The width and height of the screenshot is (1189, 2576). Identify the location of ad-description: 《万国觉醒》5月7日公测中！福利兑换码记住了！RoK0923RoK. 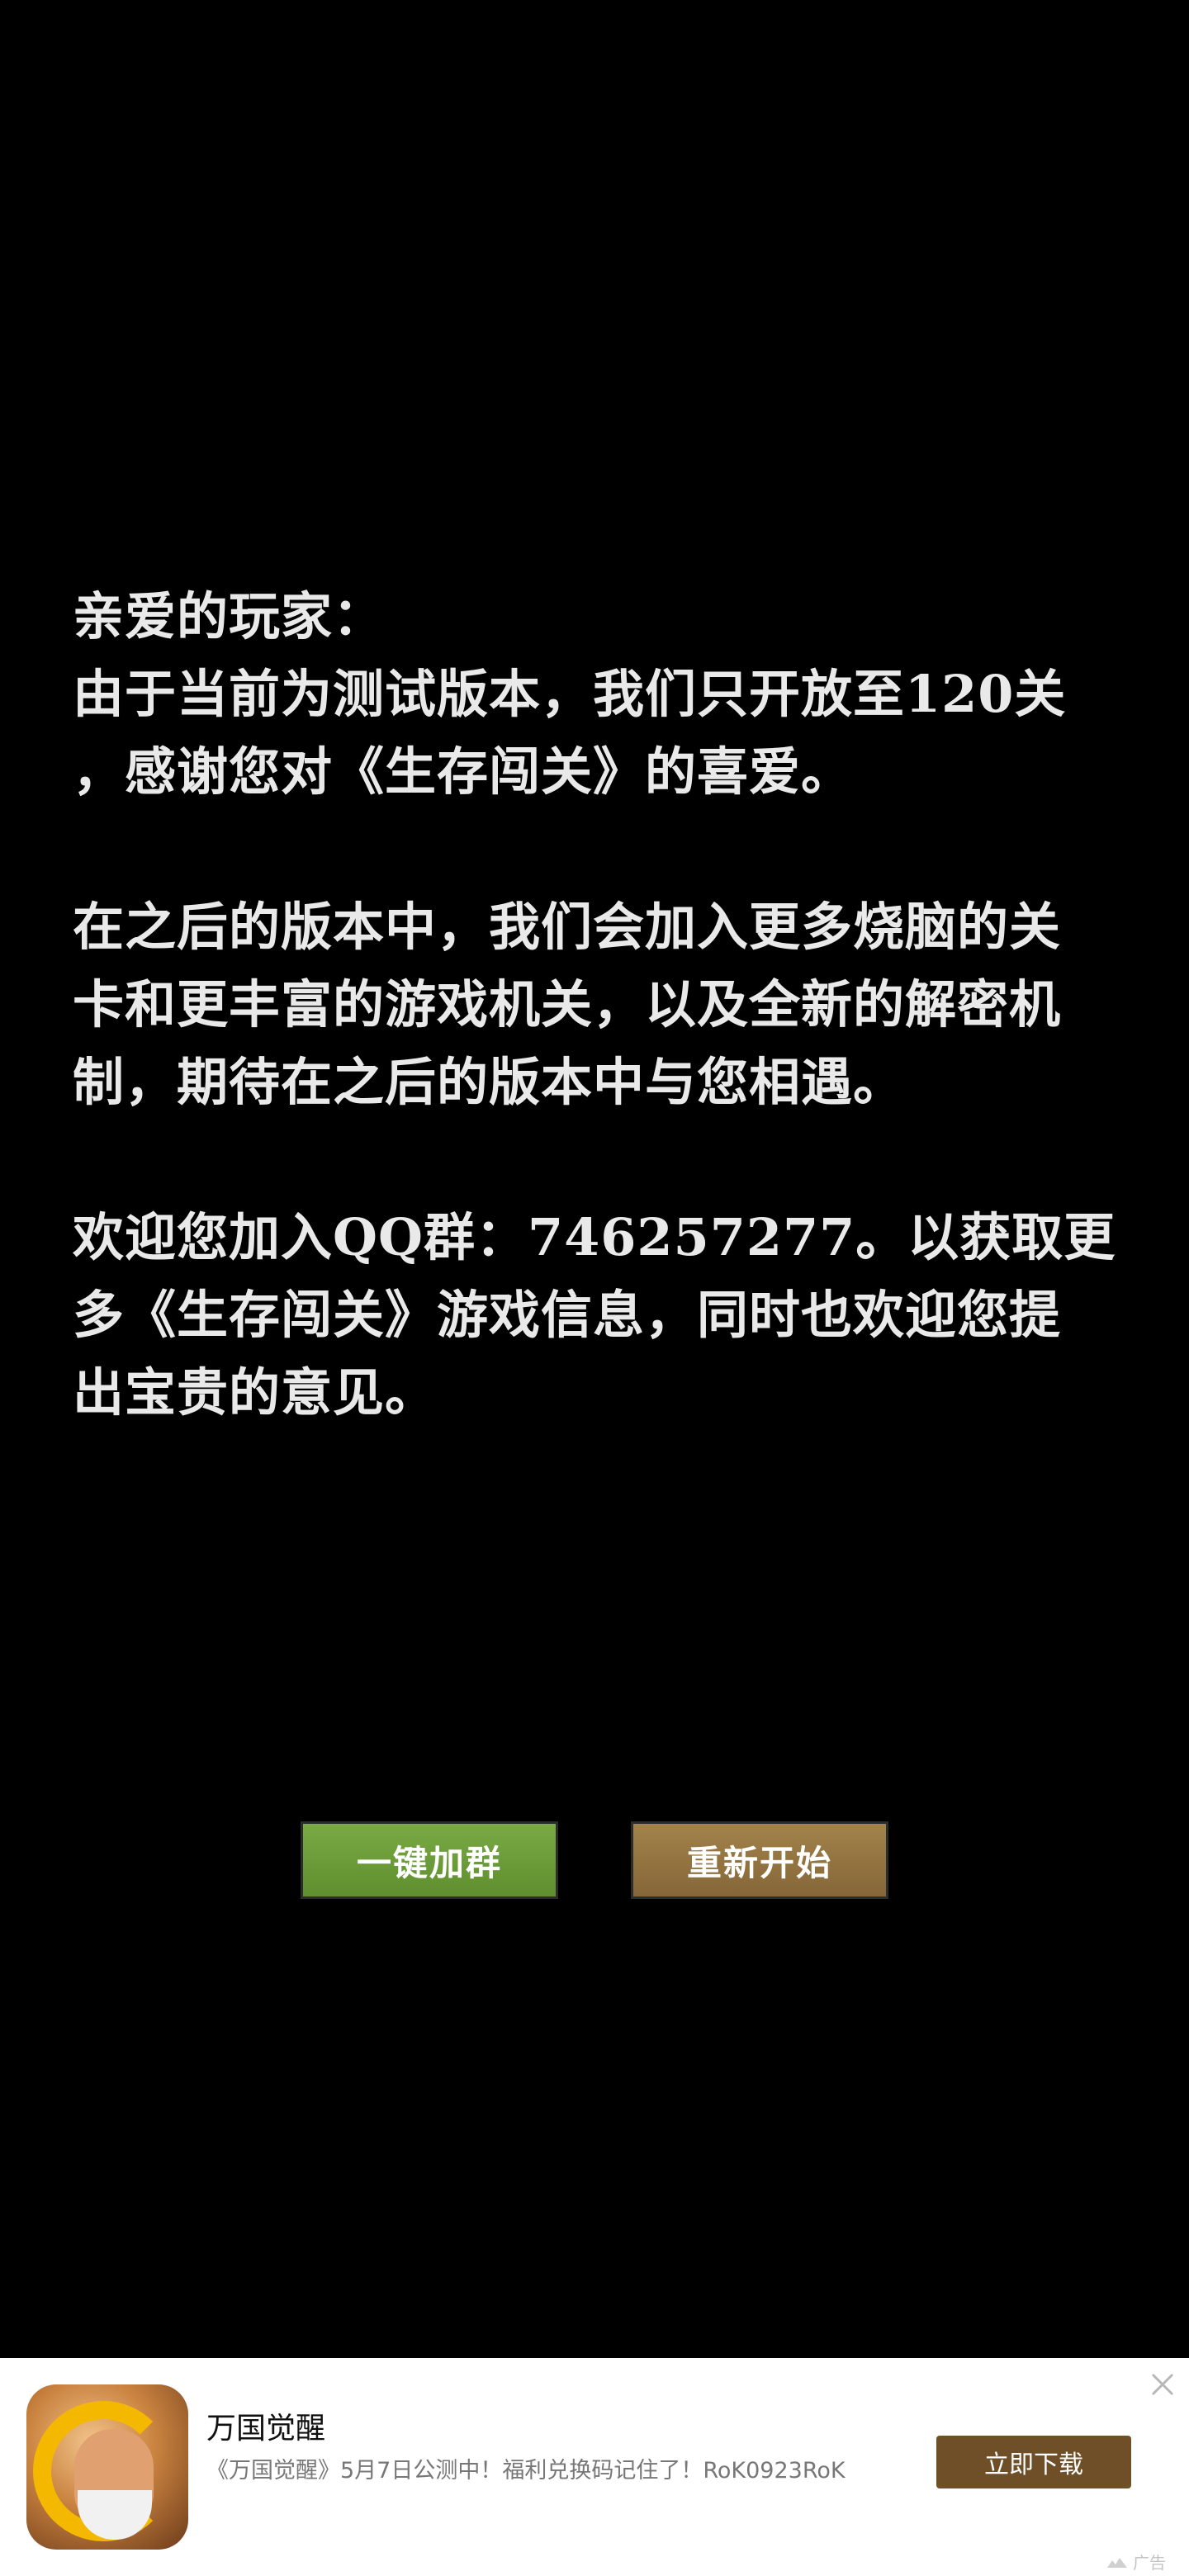
(544, 2468).